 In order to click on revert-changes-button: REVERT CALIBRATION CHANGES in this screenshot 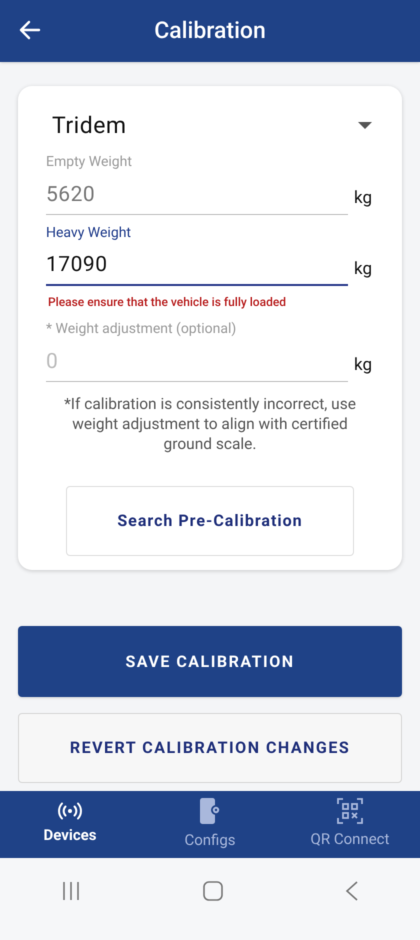, I will do `click(210, 748)`.